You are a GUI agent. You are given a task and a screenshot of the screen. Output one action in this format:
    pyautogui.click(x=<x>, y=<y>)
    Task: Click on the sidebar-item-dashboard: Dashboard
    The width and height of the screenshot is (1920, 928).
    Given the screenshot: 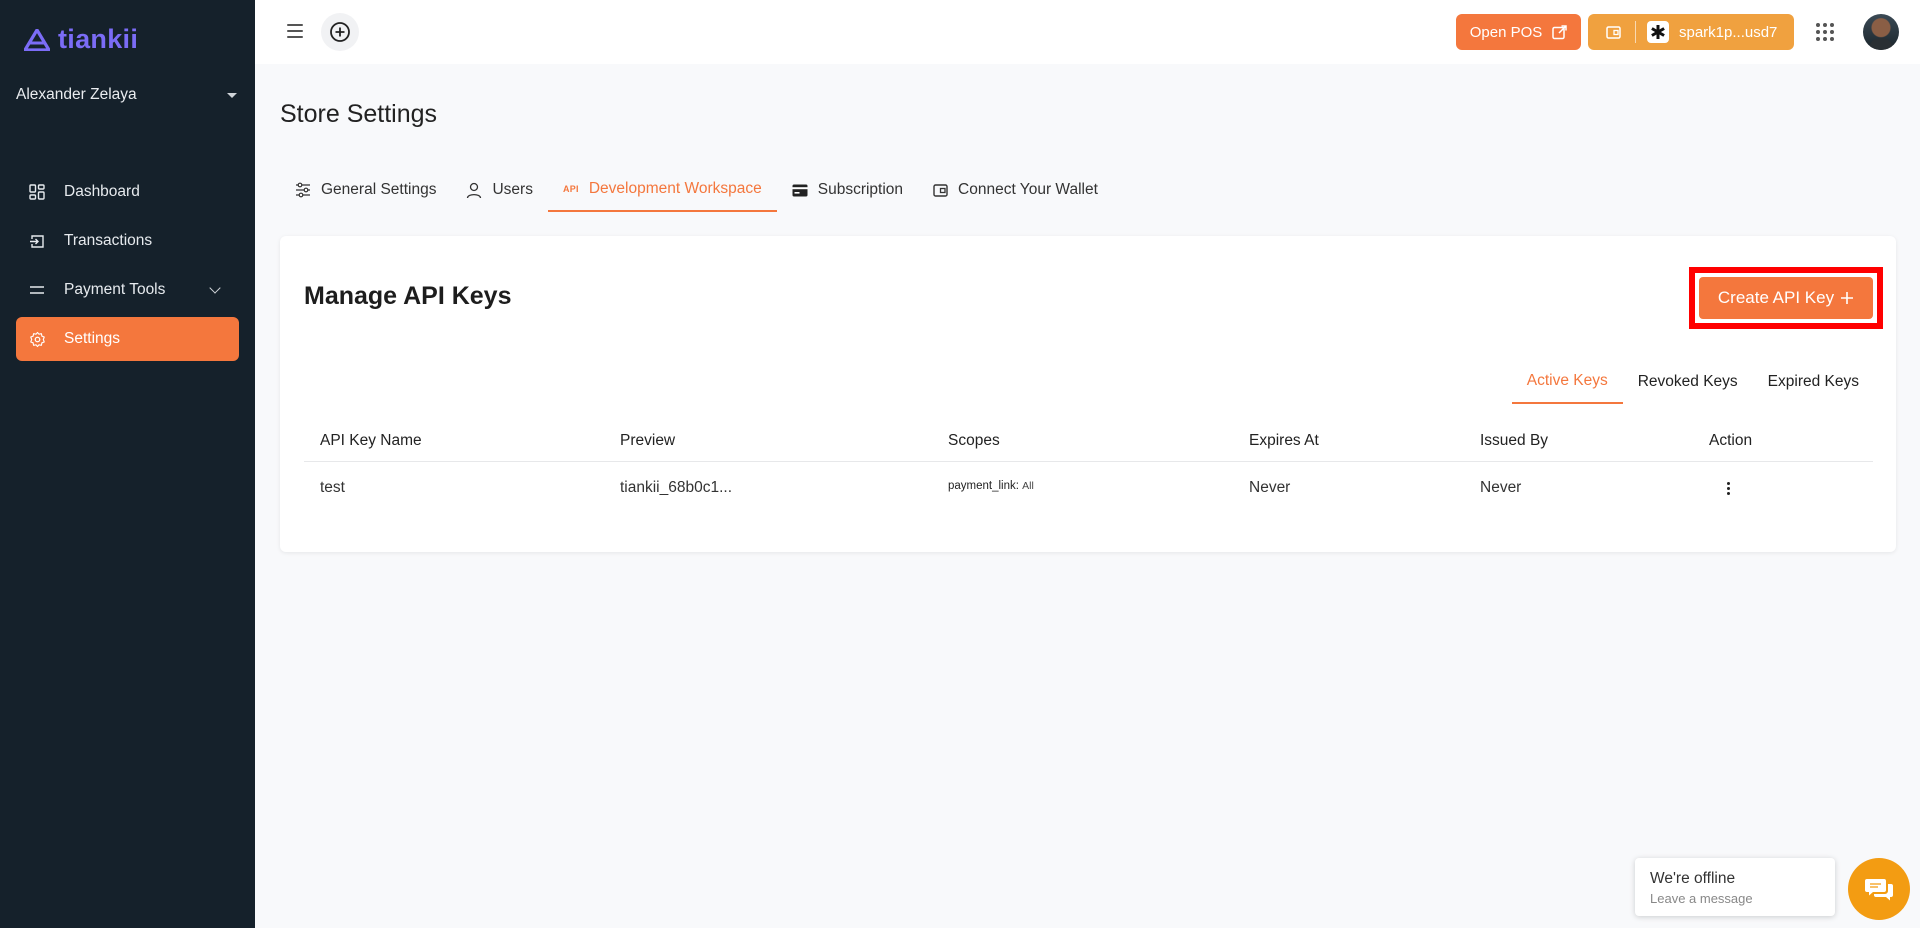 What is the action you would take?
    pyautogui.click(x=127, y=192)
    